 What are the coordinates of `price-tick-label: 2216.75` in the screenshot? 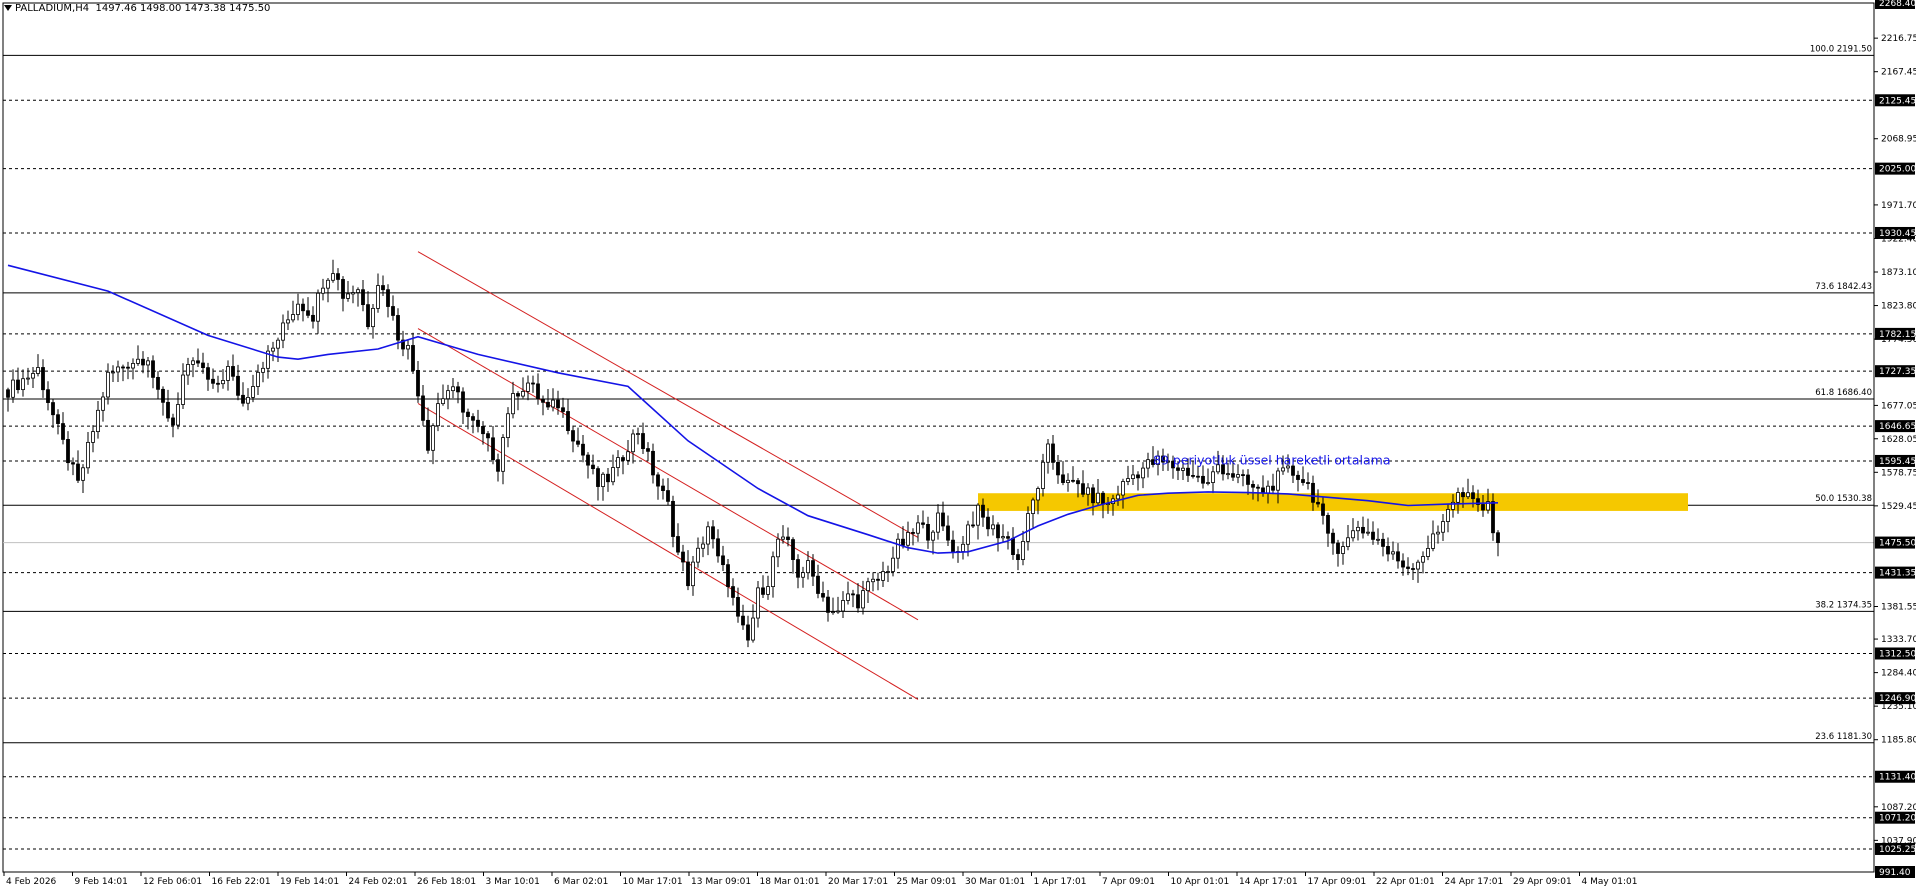 It's located at (1898, 39).